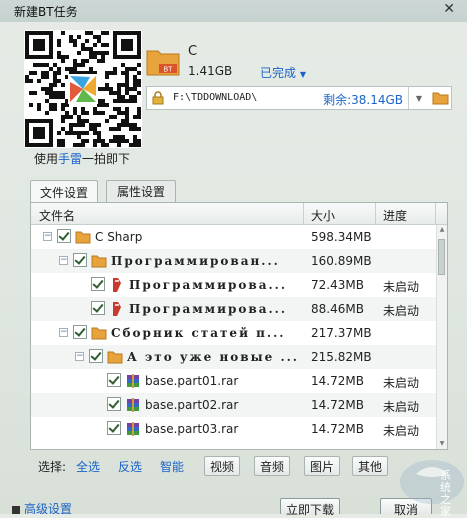  Describe the element at coordinates (299, 98) in the screenshot. I see `save-path-field: F:\TDDOWNLOAD\ 剩余:38.14GB ▼` at that location.